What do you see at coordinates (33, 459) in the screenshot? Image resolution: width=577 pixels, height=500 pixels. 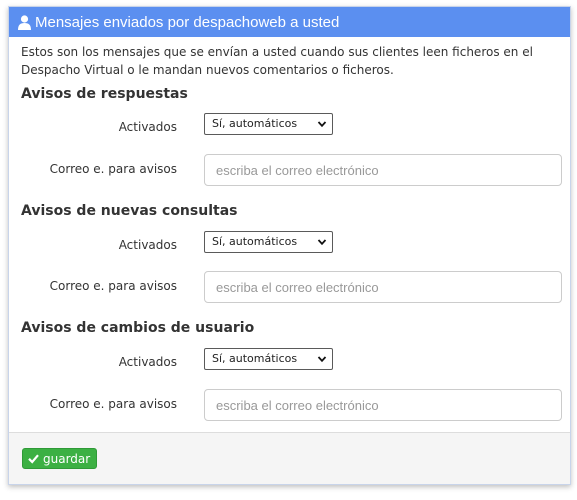 I see `check-icon` at bounding box center [33, 459].